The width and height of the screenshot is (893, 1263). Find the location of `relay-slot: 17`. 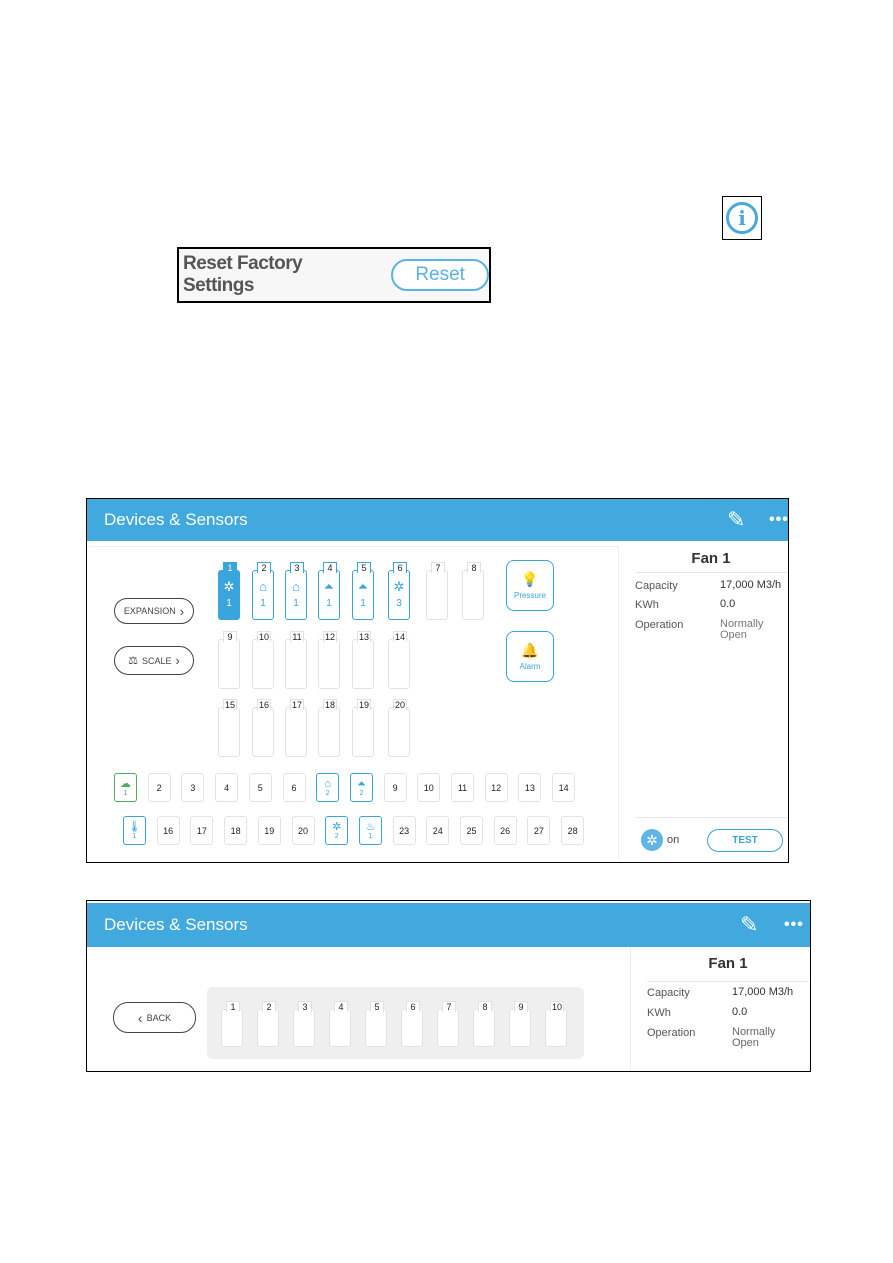

relay-slot: 17 is located at coordinates (296, 728).